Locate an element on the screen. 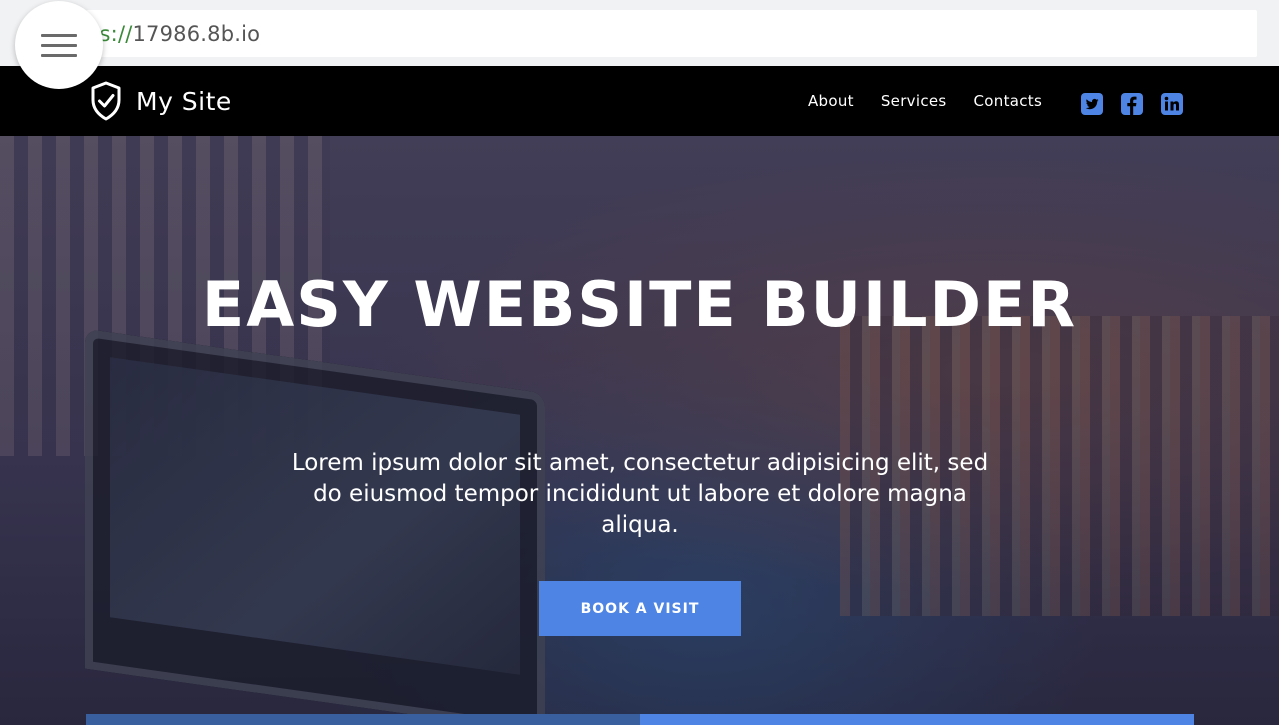 This screenshot has width=1279, height=725. linkedin-icon is located at coordinates (1172, 104).